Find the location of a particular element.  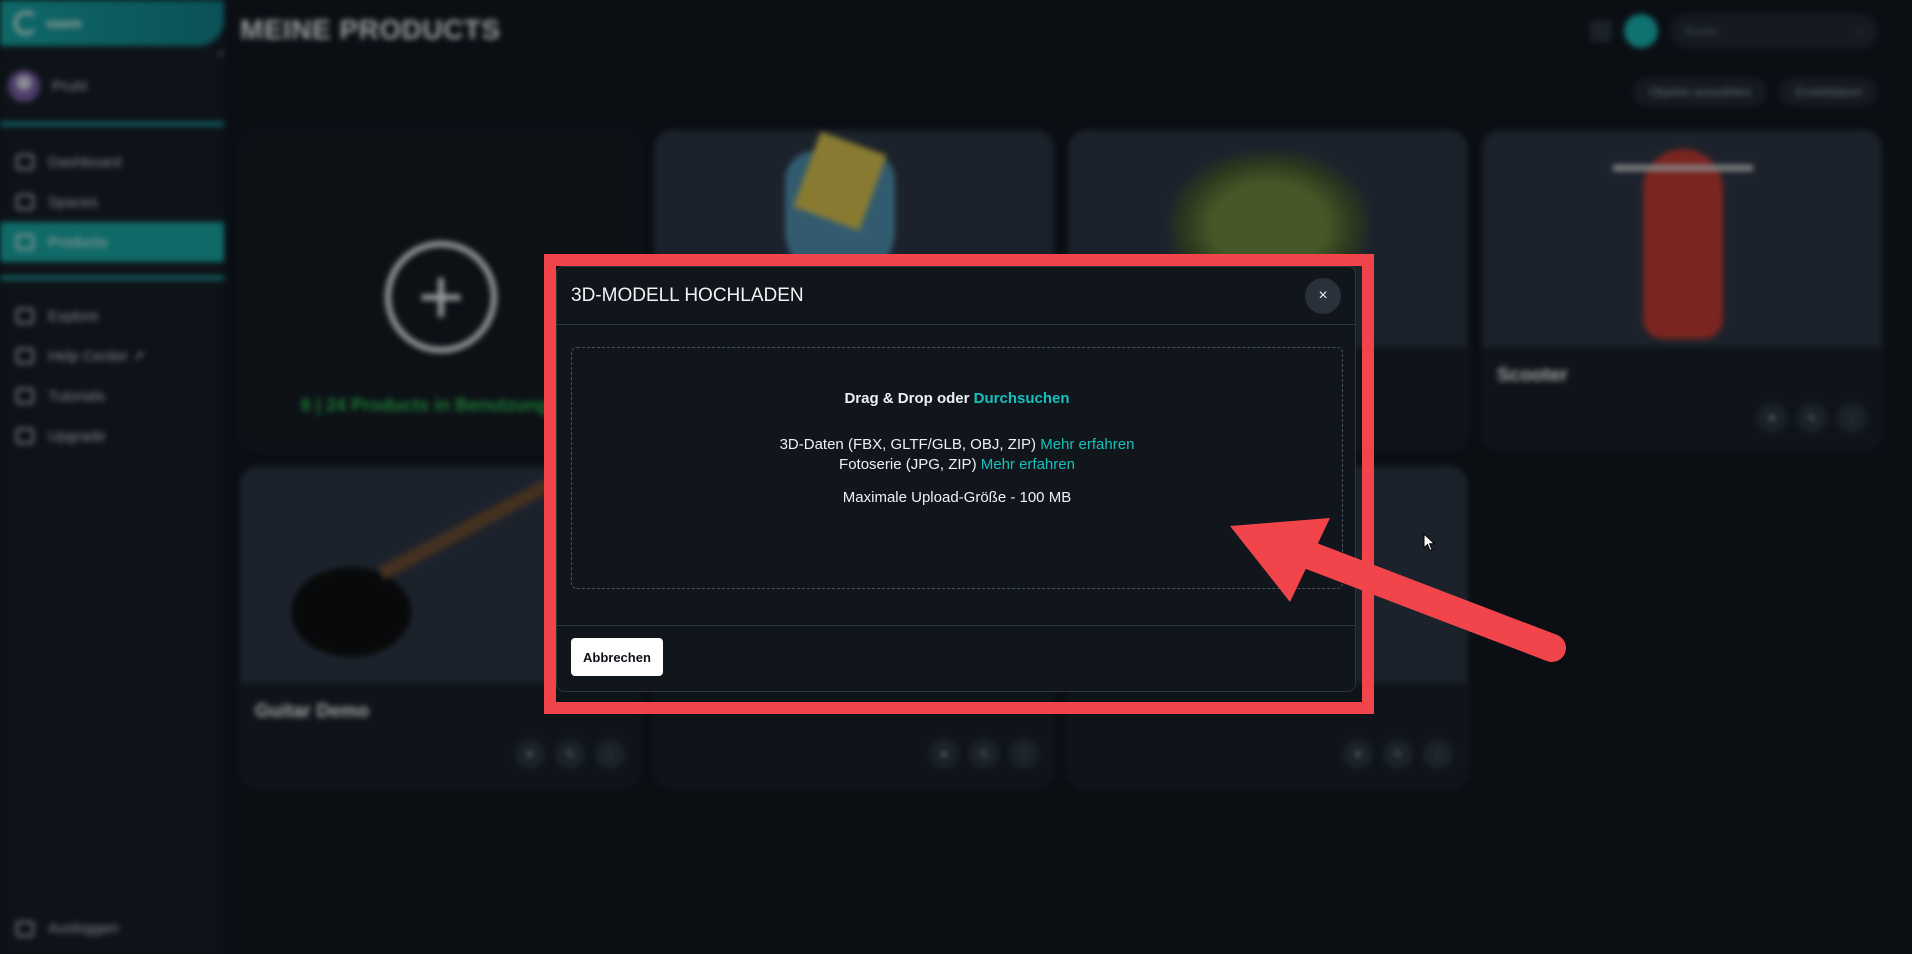

close-icon: × is located at coordinates (1323, 295).